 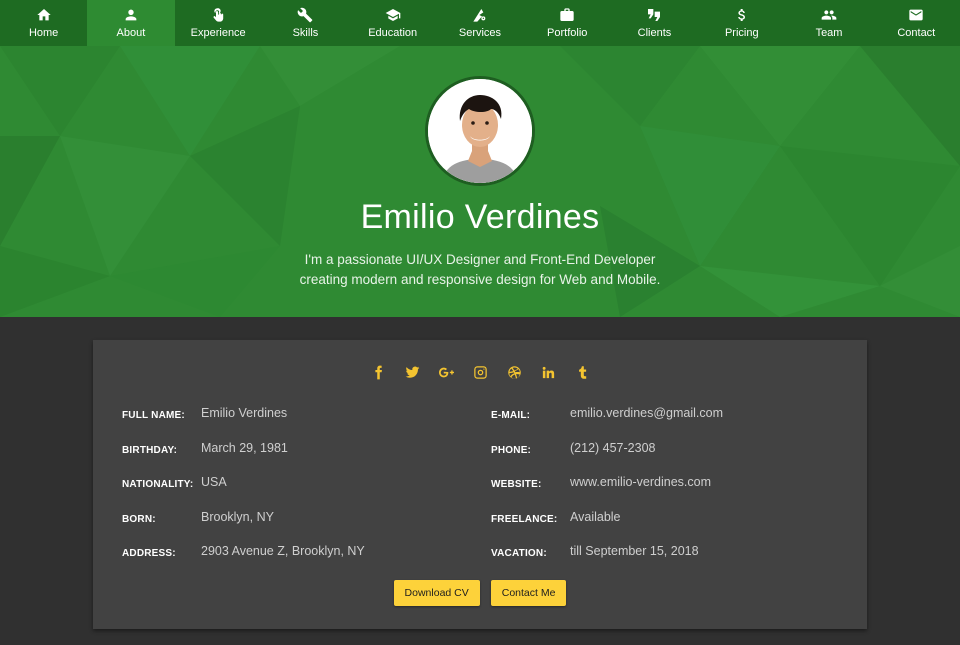 I want to click on home-icon, so click(x=44, y=15).